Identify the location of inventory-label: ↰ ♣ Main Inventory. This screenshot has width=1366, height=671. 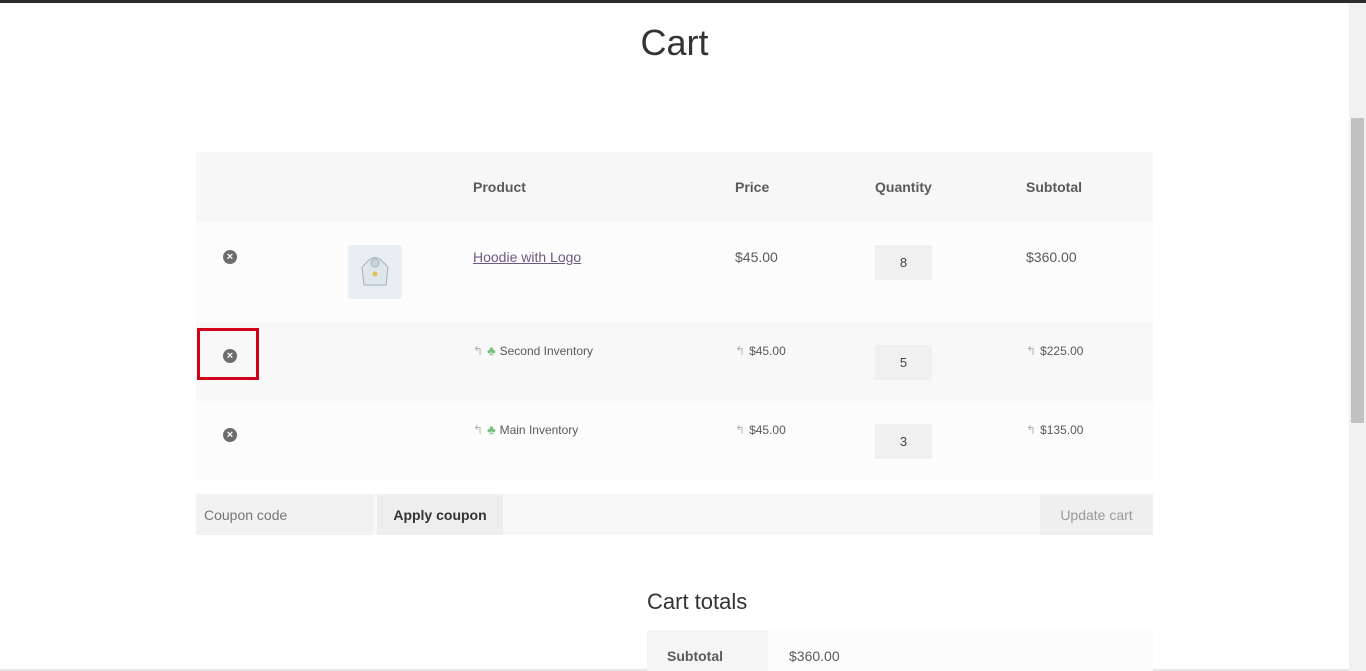
(525, 429).